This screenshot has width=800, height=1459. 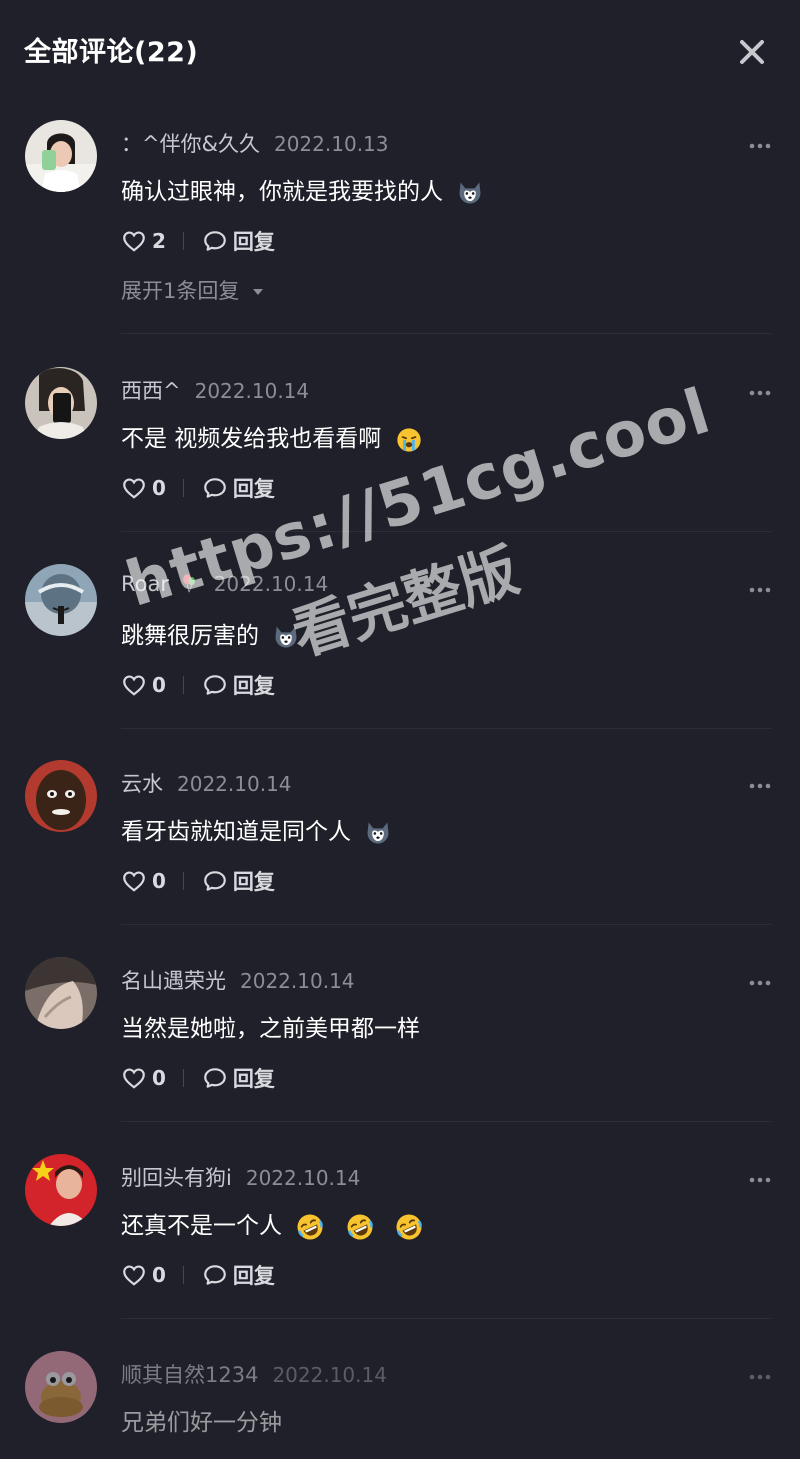 I want to click on comment-date: 2022.10.13, so click(x=331, y=144).